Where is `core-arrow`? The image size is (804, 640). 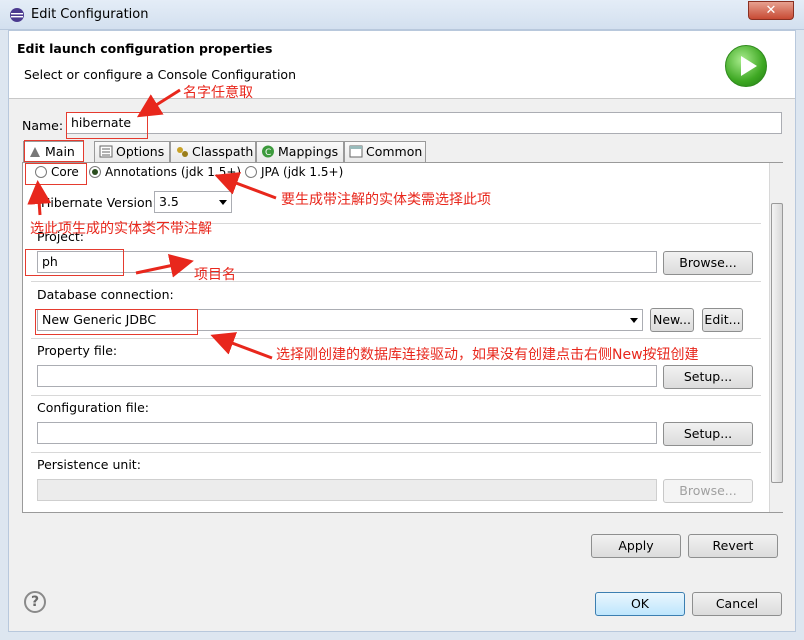
core-arrow is located at coordinates (39, 198).